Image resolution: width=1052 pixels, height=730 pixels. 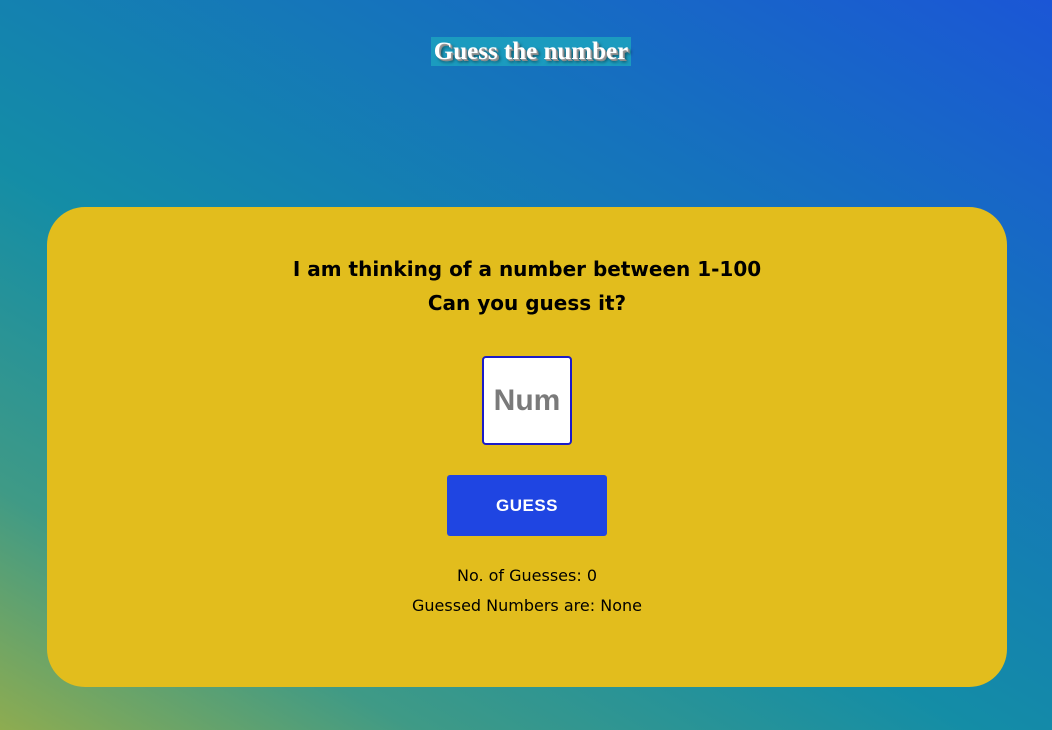 What do you see at coordinates (527, 269) in the screenshot?
I see `prompt-line-1: I am thinking of a number between 1-100` at bounding box center [527, 269].